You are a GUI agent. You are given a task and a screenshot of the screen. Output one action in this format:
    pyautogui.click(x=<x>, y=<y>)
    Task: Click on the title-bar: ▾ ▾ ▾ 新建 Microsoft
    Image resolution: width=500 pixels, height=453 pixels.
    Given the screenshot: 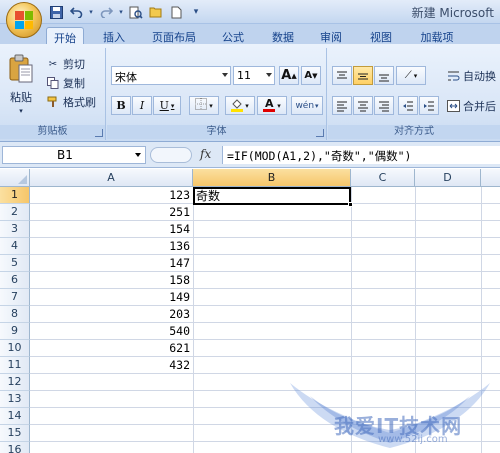 What is the action you would take?
    pyautogui.click(x=250, y=12)
    